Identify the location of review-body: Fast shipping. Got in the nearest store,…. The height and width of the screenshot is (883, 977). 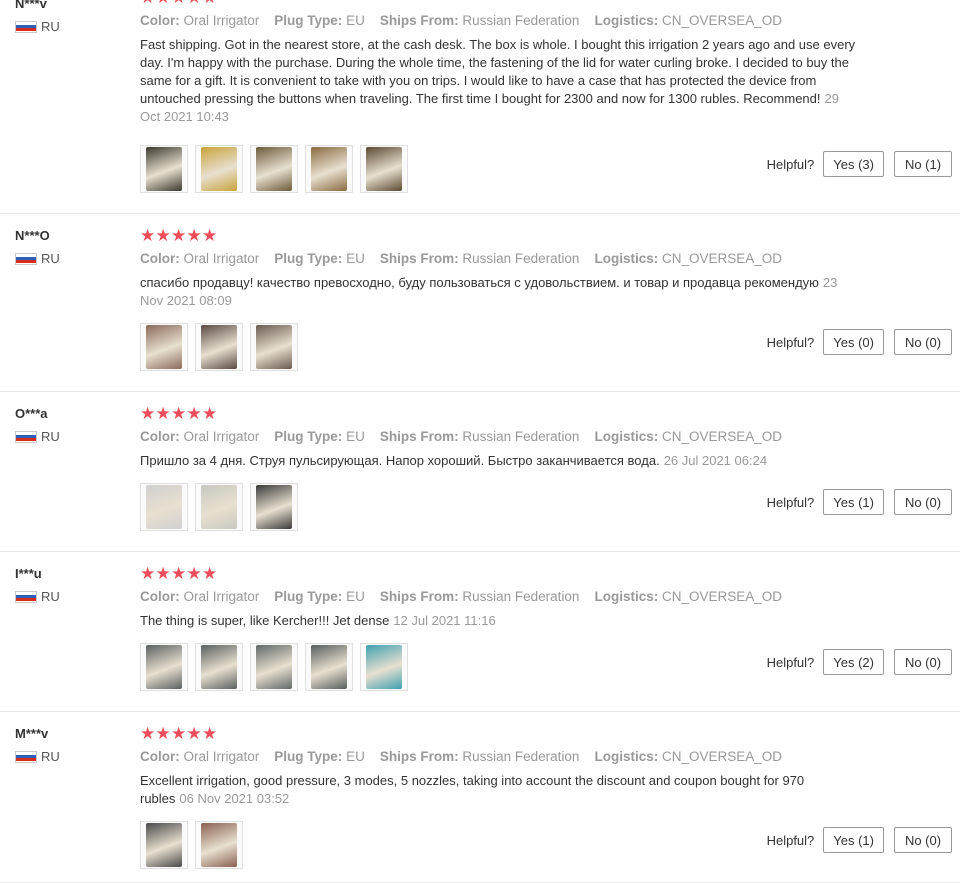
(498, 71).